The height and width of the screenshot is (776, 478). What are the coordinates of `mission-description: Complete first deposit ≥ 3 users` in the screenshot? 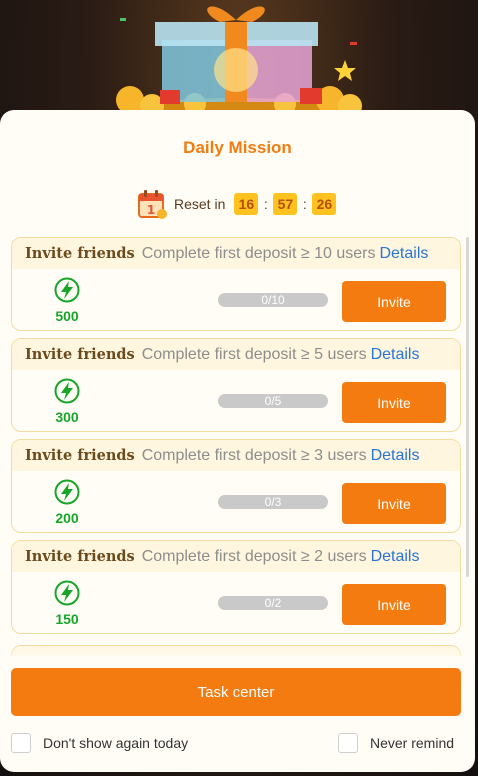 It's located at (254, 455).